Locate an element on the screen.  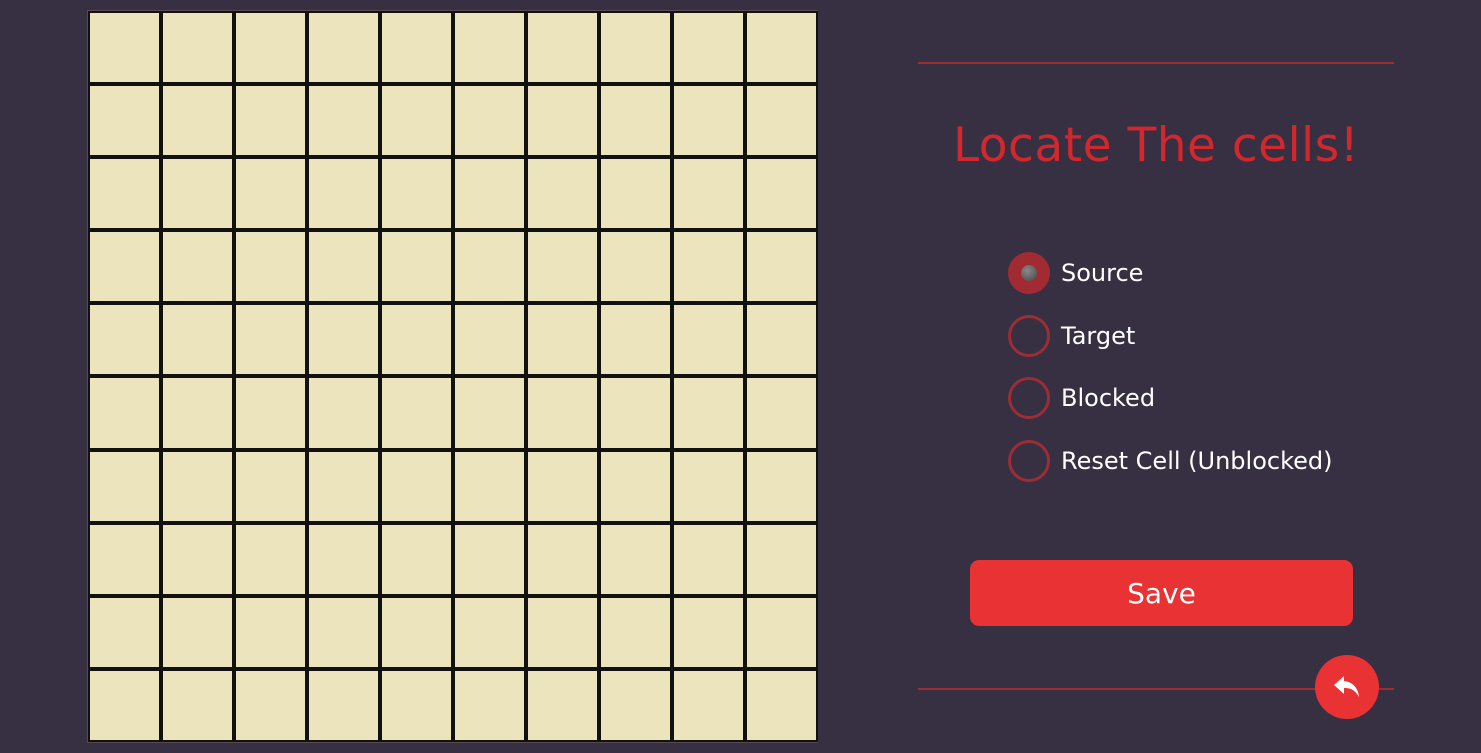
option-target: Target is located at coordinates (1198, 346).